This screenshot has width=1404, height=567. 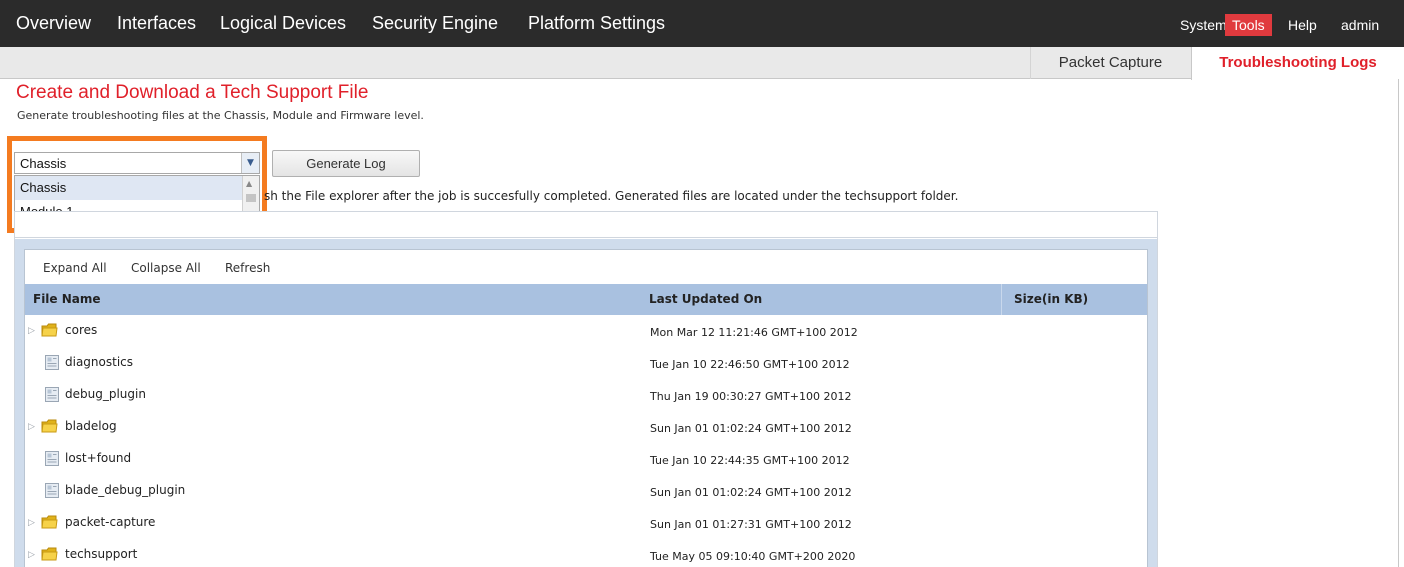 What do you see at coordinates (1398, 323) in the screenshot?
I see `page-right-border` at bounding box center [1398, 323].